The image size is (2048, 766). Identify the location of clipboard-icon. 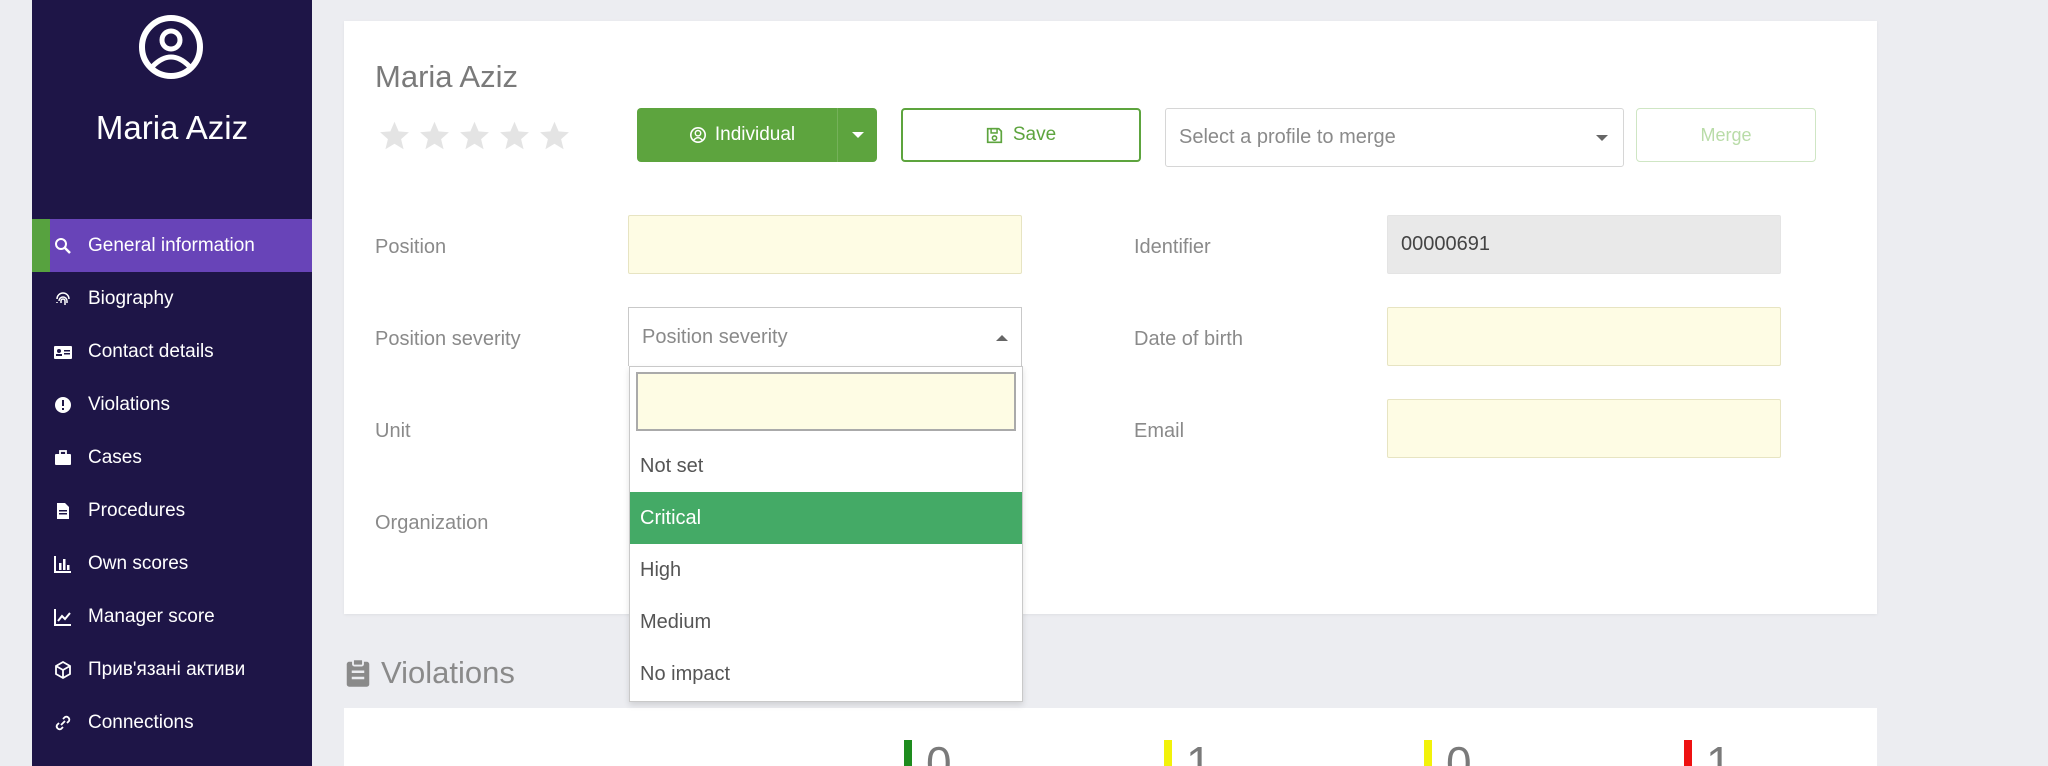
(358, 672).